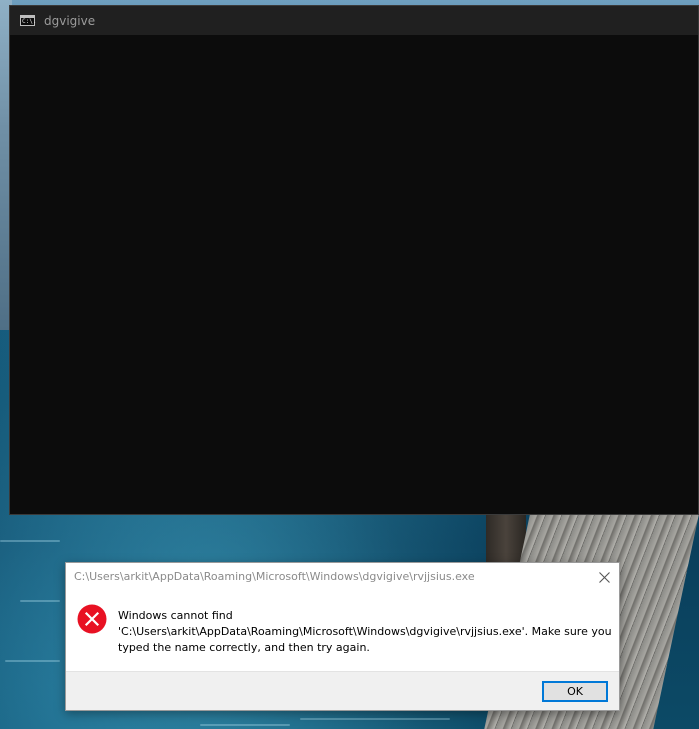 Image resolution: width=699 pixels, height=729 pixels. I want to click on close-button, so click(604, 577).